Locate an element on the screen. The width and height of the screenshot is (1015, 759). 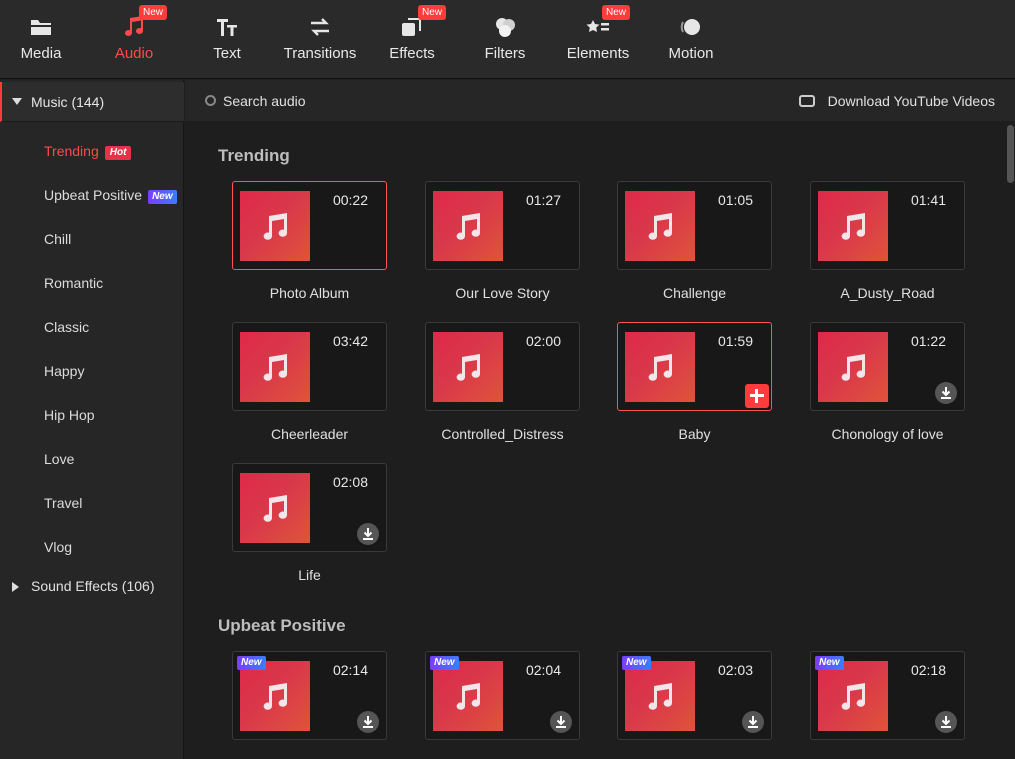
sidebar-item-trending: Trending Hot is located at coordinates (88, 151).